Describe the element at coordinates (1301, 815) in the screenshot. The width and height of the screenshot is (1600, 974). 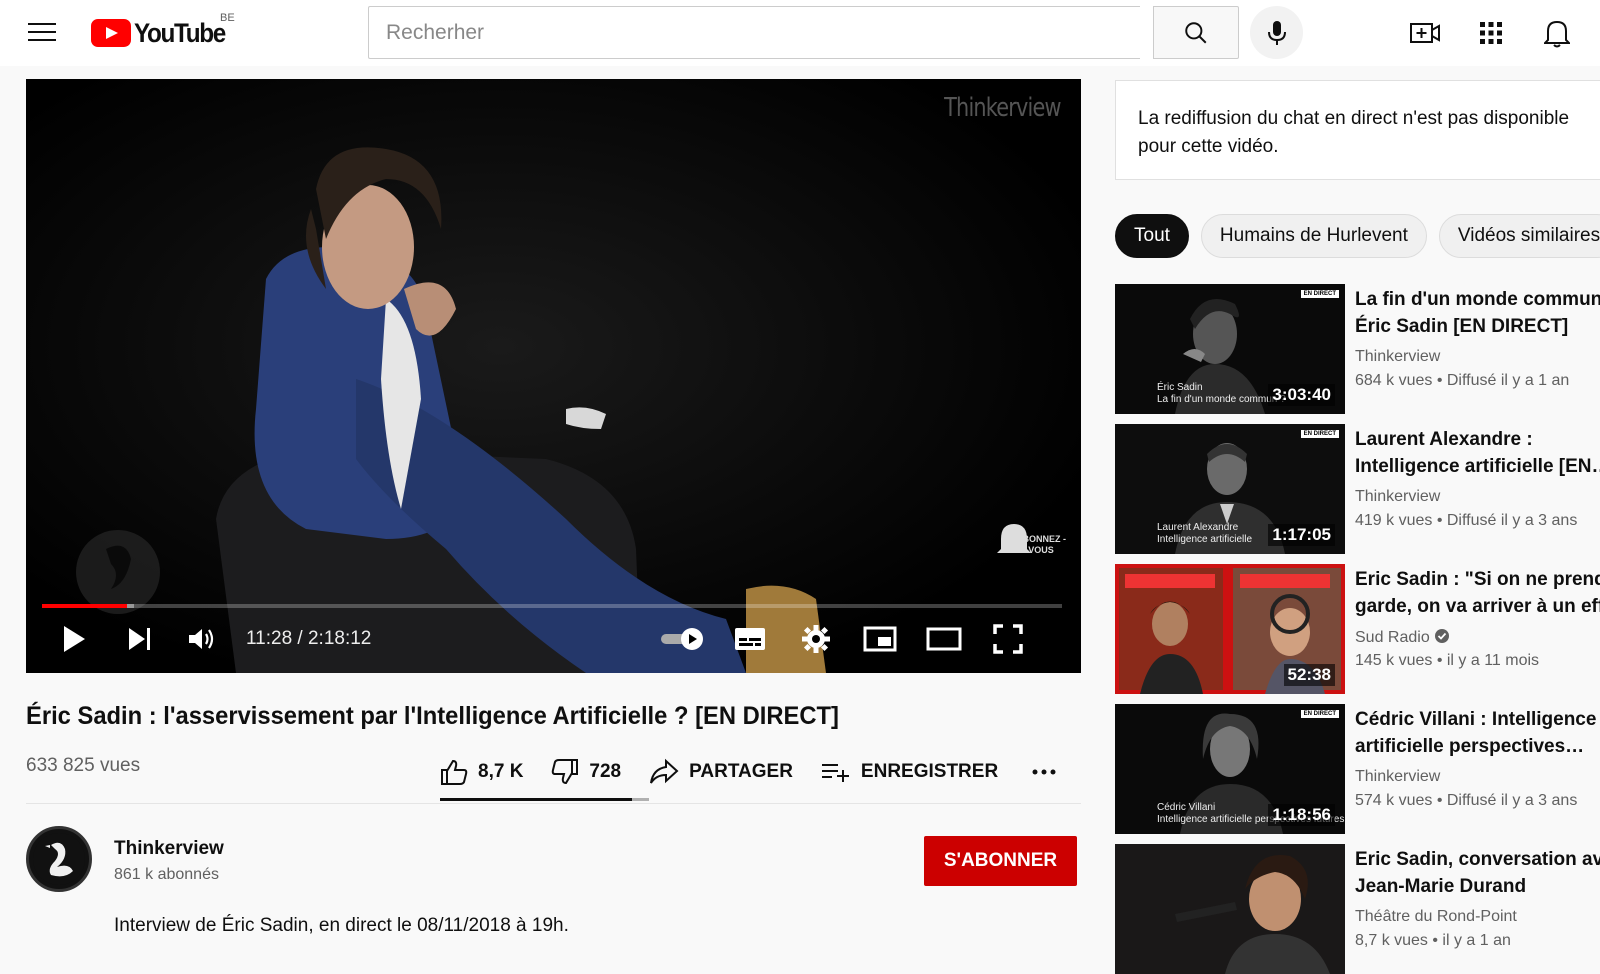
I see `video-duration: 1:18:56` at that location.